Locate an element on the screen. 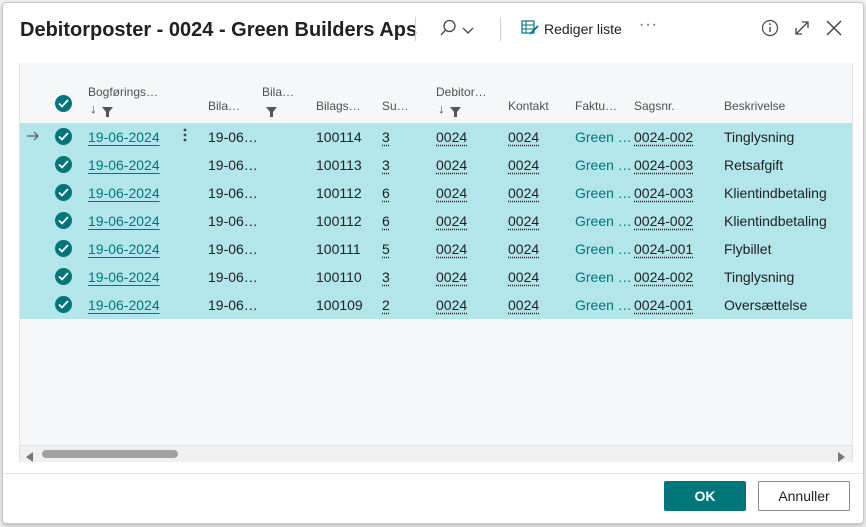 The width and height of the screenshot is (866, 527). scroll-right-icon is located at coordinates (842, 458).